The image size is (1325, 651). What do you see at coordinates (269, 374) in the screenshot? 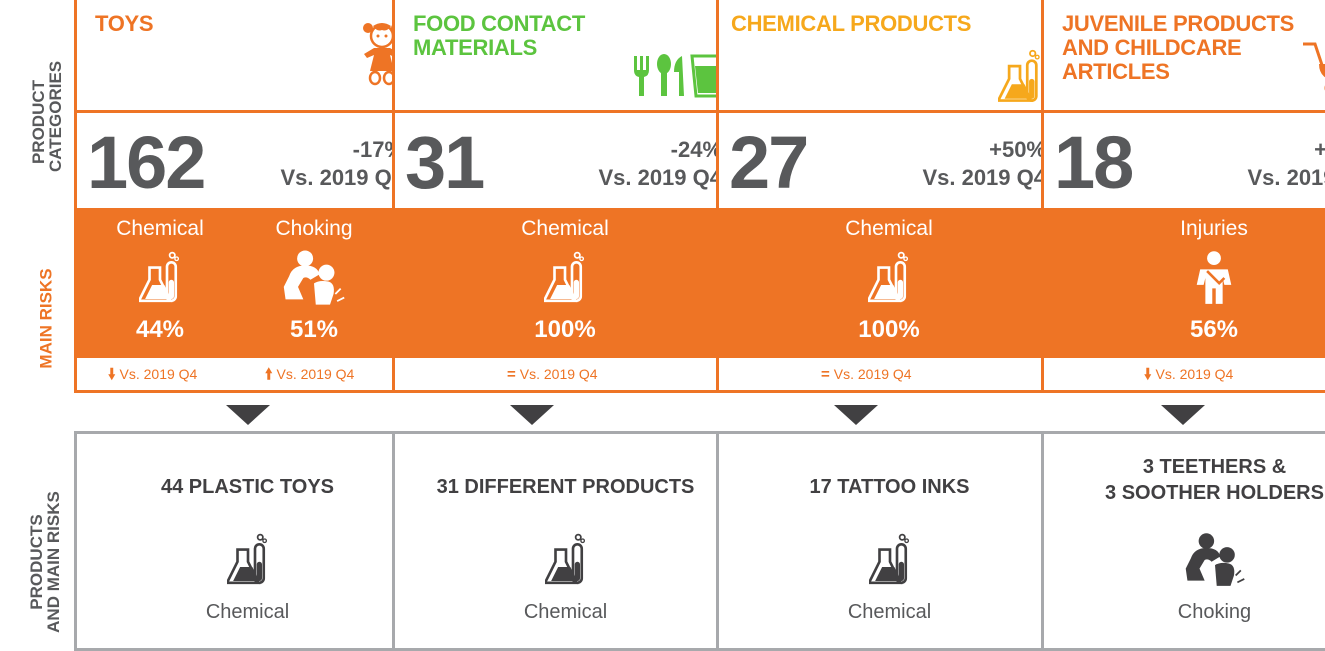
I see `arrow-up-icon: 🠙` at bounding box center [269, 374].